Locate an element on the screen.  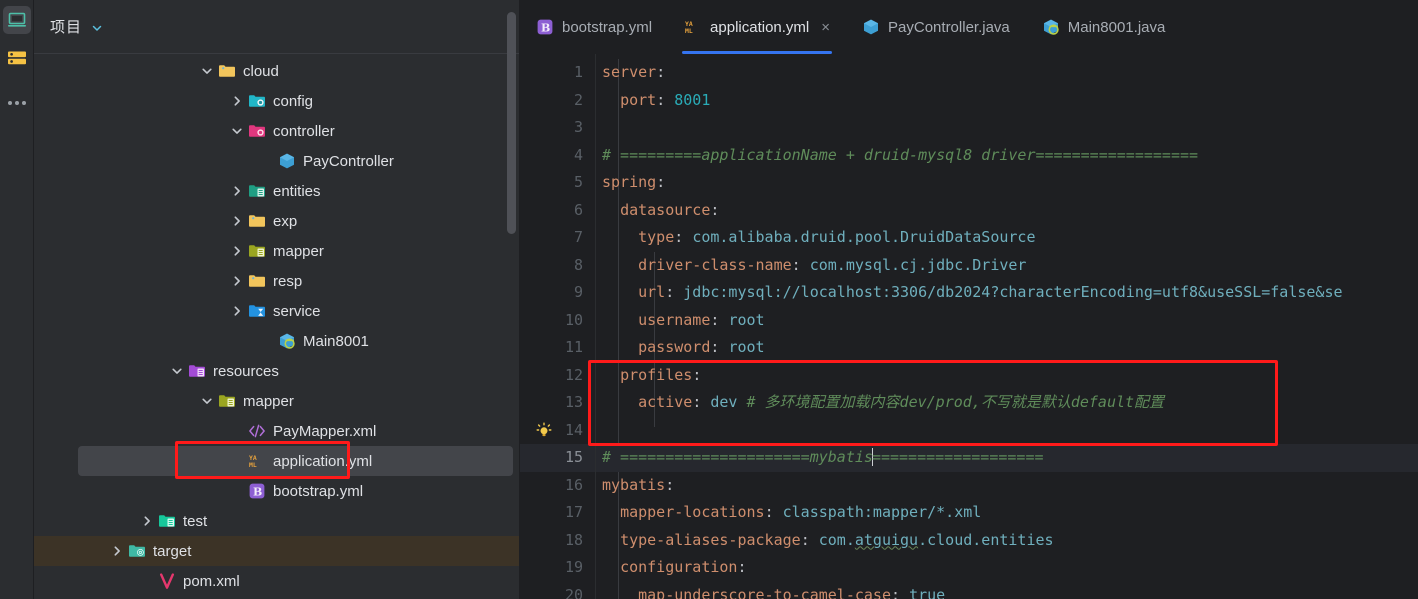
code-line: datasource: is located at coordinates (1007, 211).